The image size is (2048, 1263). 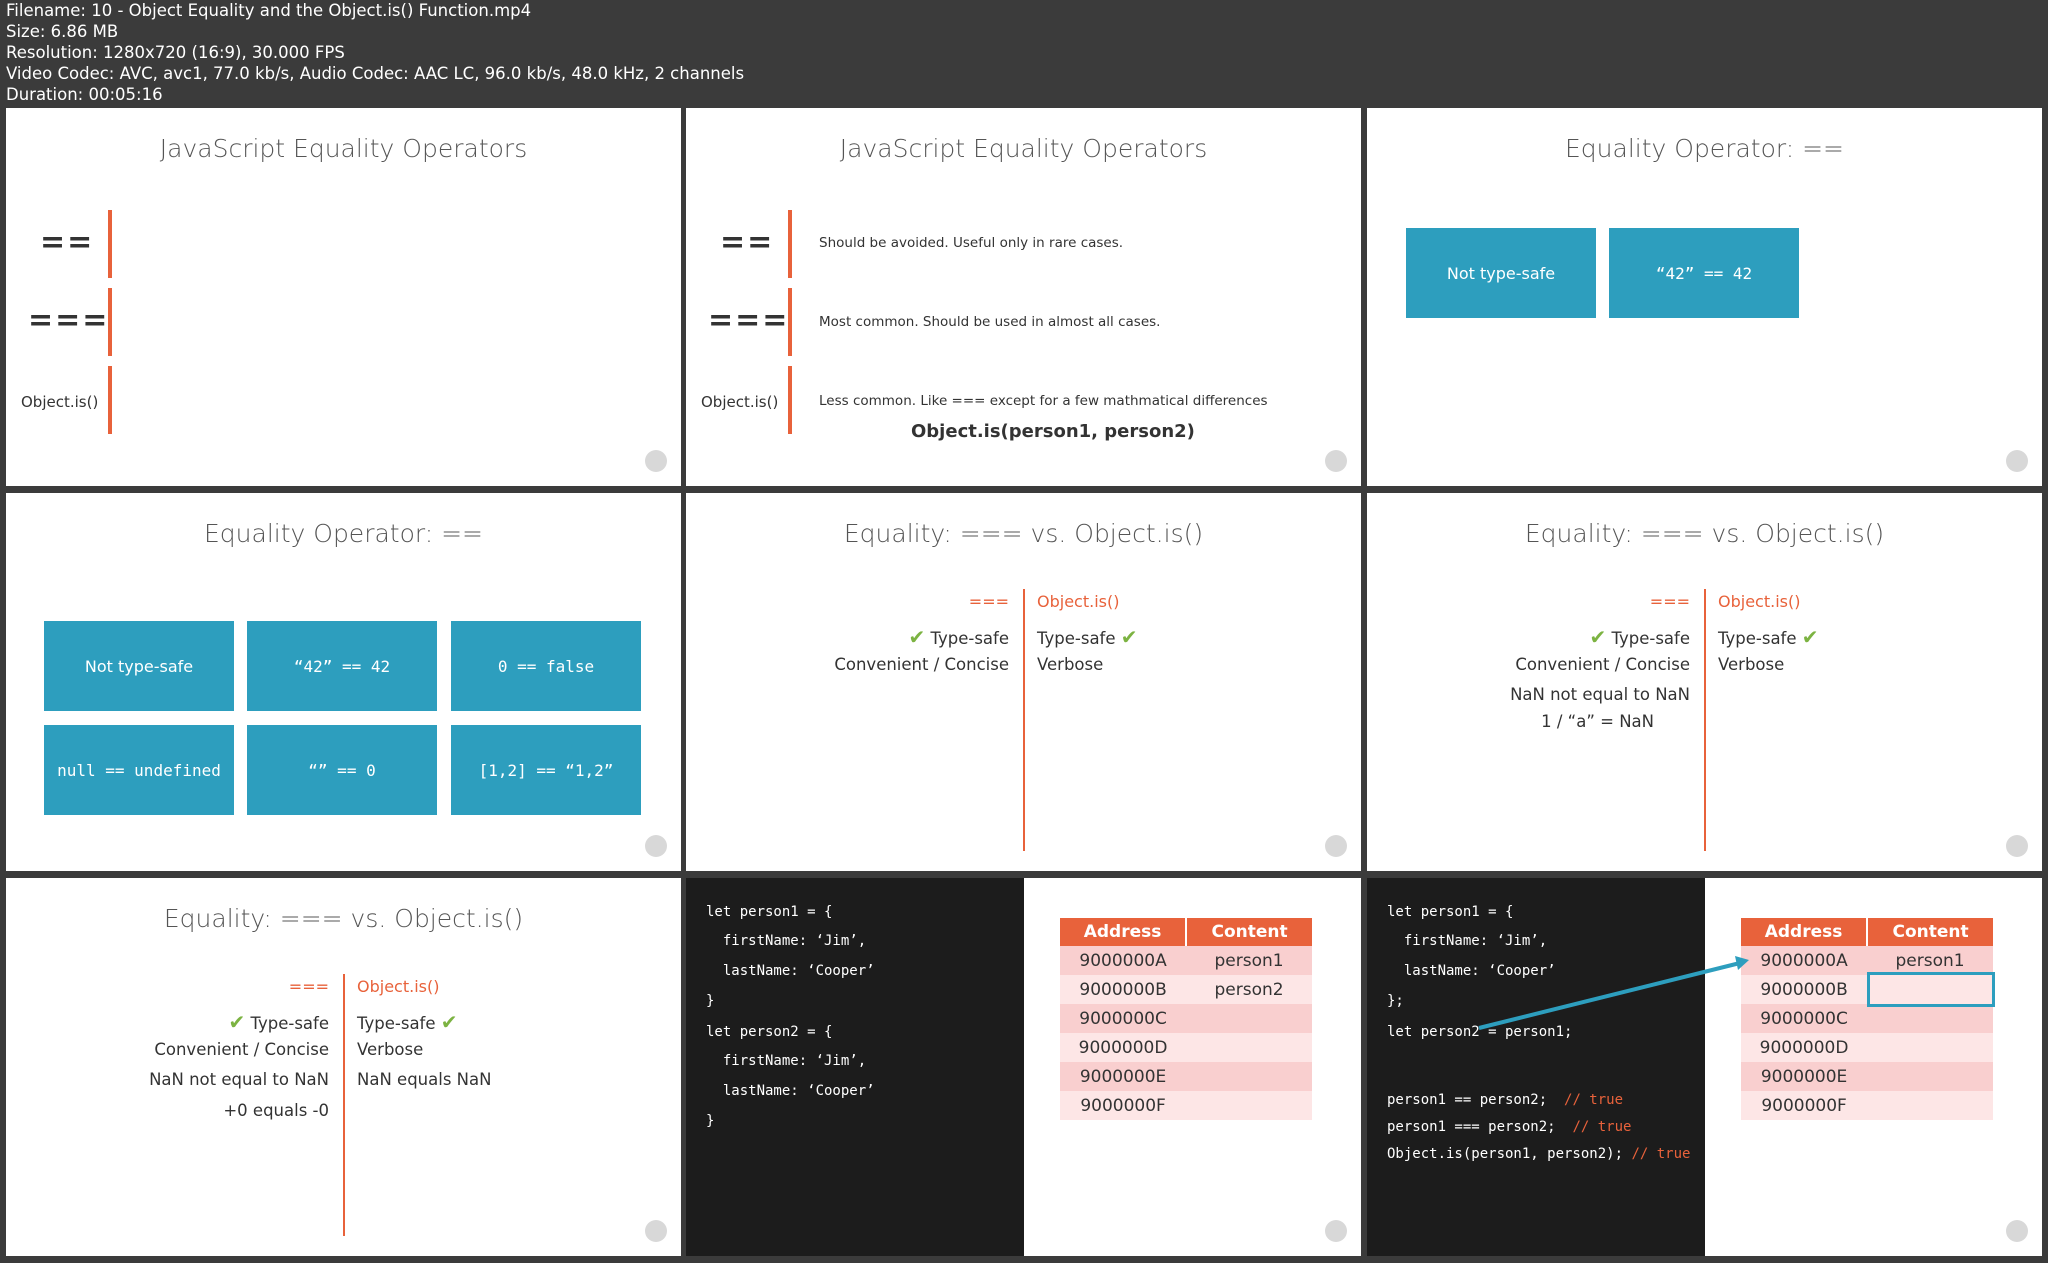 What do you see at coordinates (84, 94) in the screenshot?
I see `info-duration: Duration: 00:05:16` at bounding box center [84, 94].